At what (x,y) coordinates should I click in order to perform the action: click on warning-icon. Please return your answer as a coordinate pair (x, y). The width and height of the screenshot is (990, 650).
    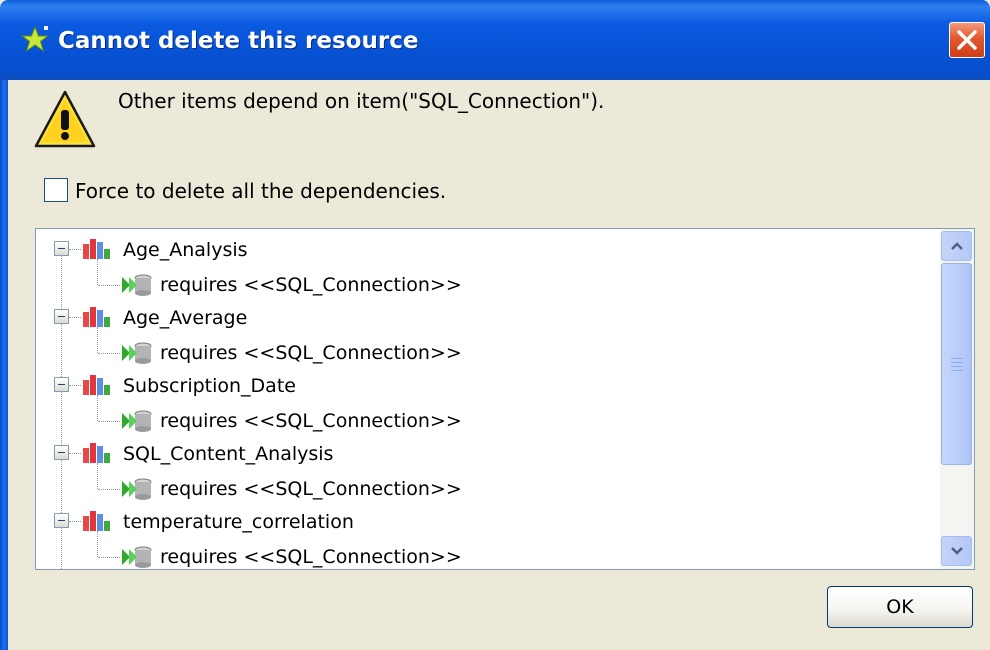
    Looking at the image, I should click on (65, 119).